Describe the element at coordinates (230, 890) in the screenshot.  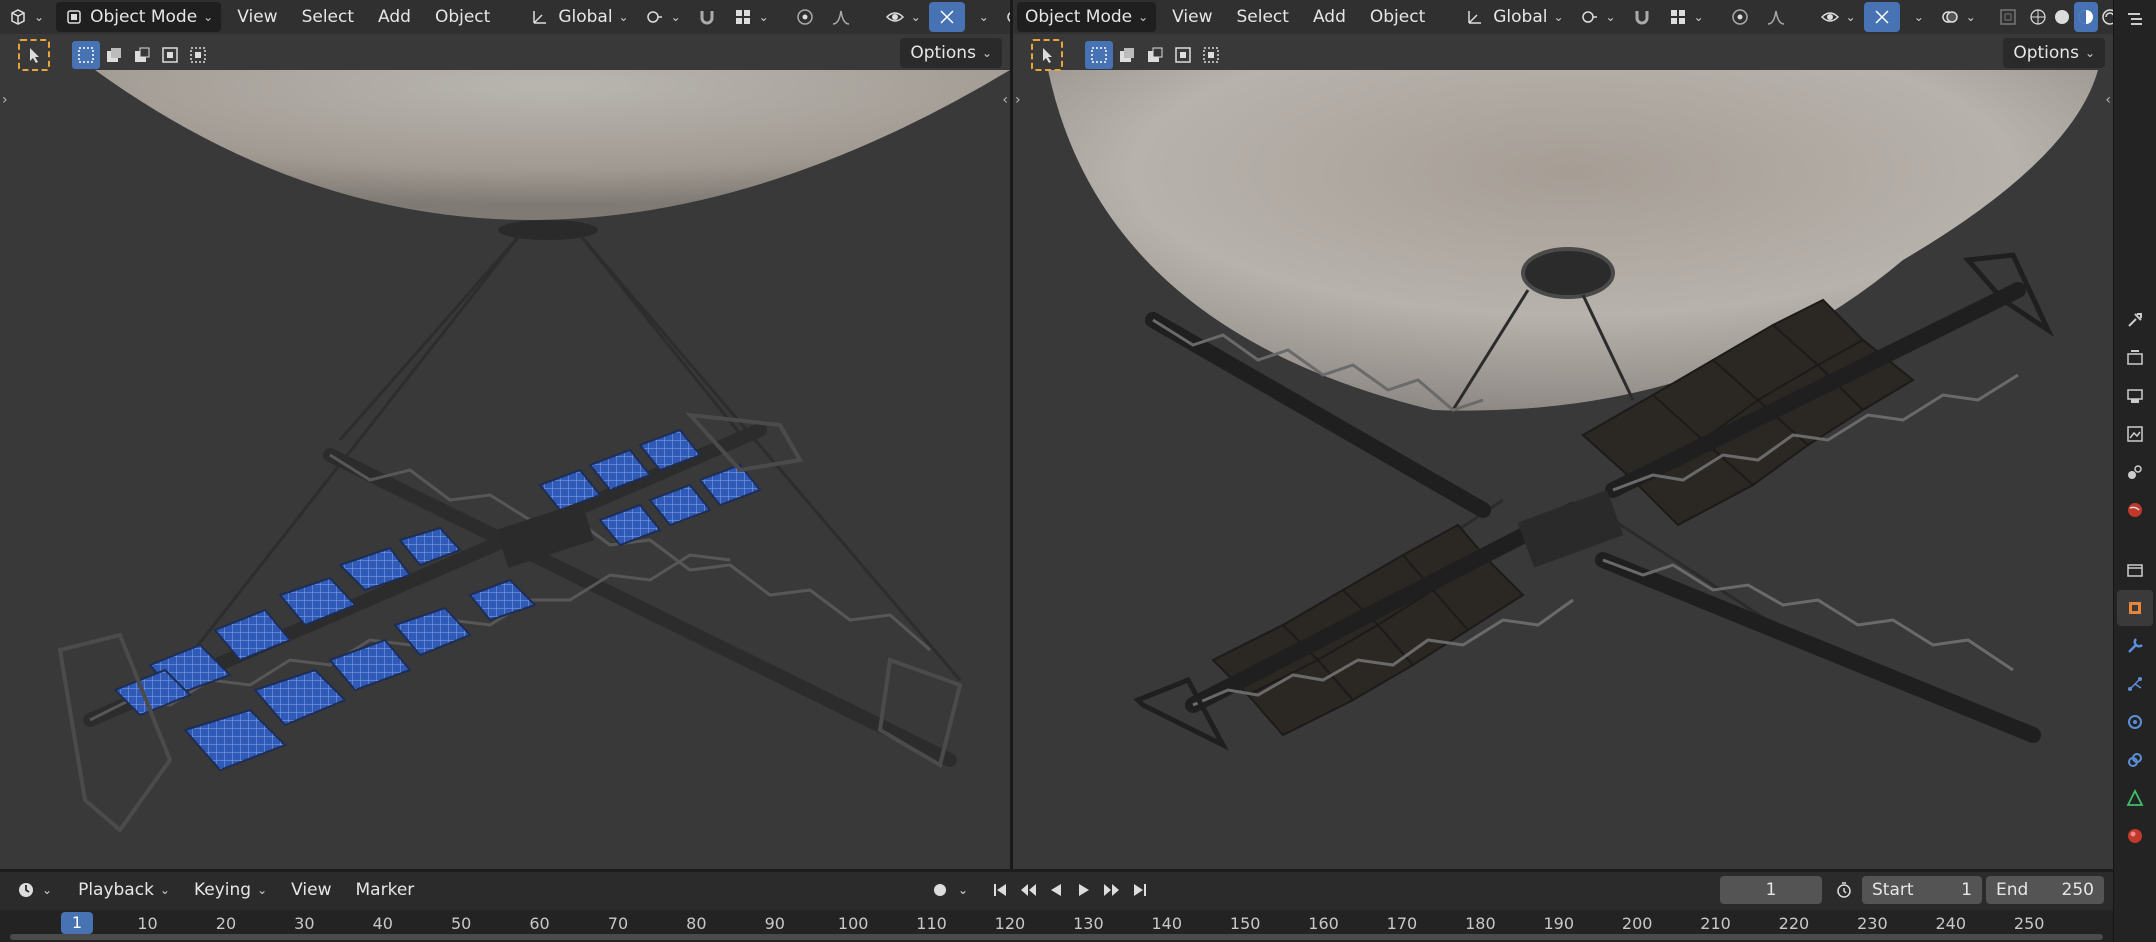
I see `timeline-menu-keying: Keying ⌄` at that location.